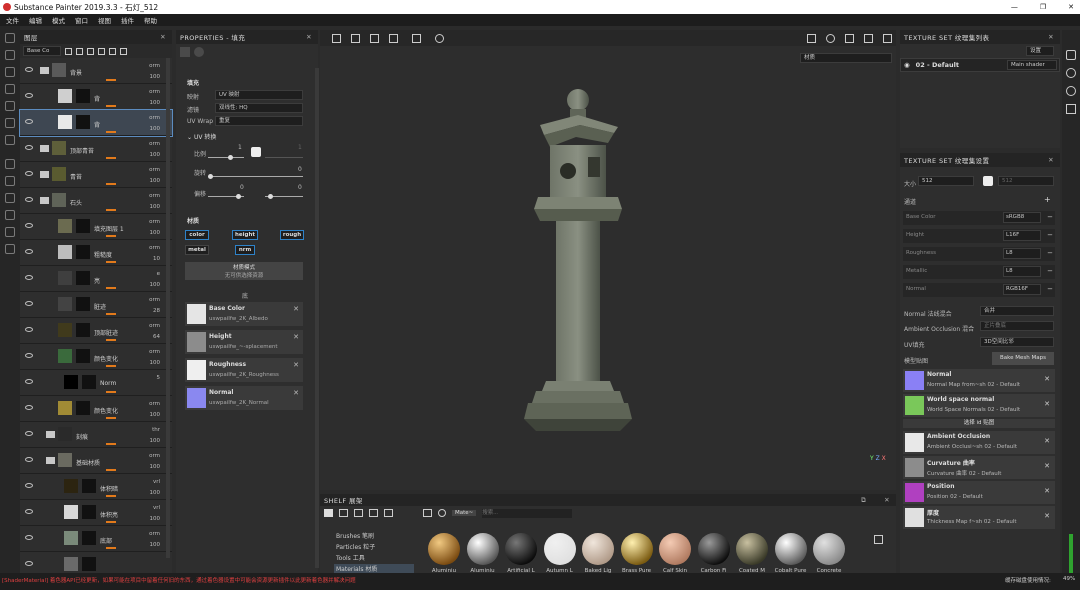 This screenshot has width=1080, height=590. Describe the element at coordinates (259, 108) in the screenshot. I see `filter-select: 双线性: HQ` at that location.